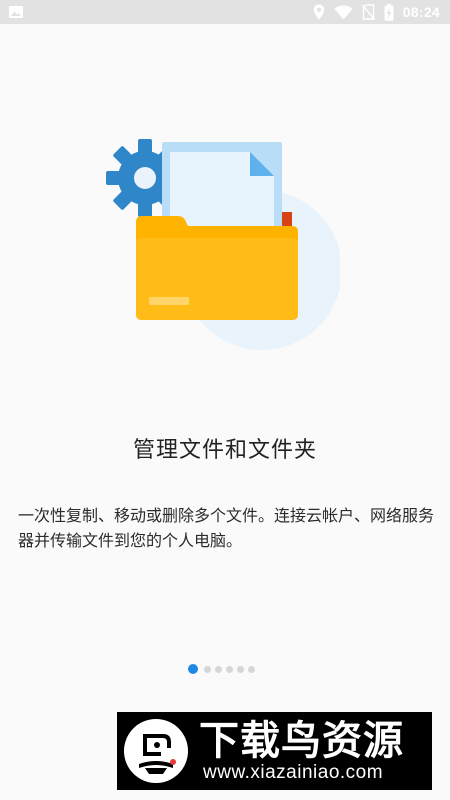 The height and width of the screenshot is (800, 450). Describe the element at coordinates (421, 12) in the screenshot. I see `status-time: 08:24` at that location.